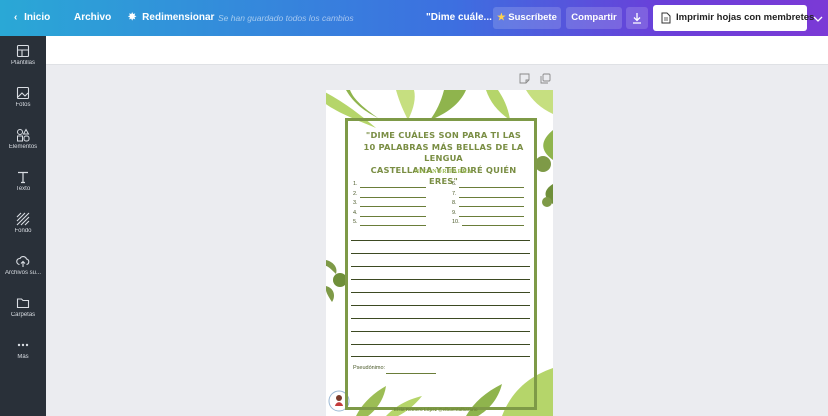 The height and width of the screenshot is (416, 828). Describe the element at coordinates (23, 261) in the screenshot. I see `upload-icon` at that location.